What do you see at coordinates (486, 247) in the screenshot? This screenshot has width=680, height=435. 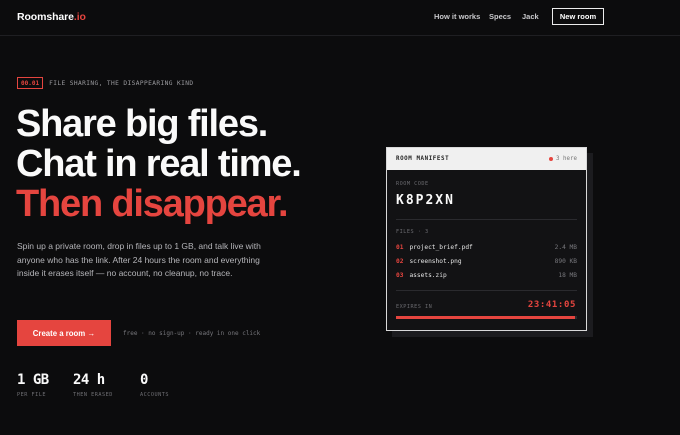 I see `file-row: 01 project_brief.pdf 2.4 MB` at bounding box center [486, 247].